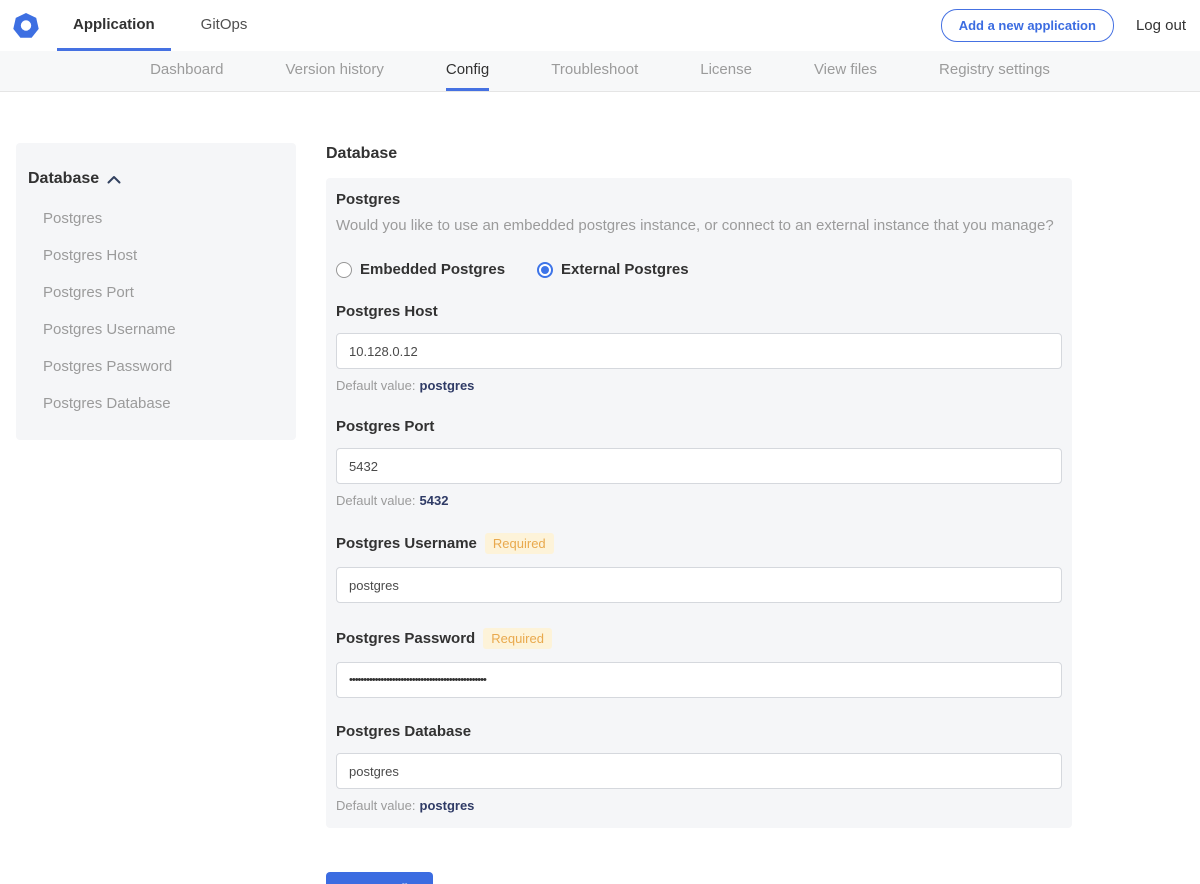 The width and height of the screenshot is (1200, 884). What do you see at coordinates (154, 329) in the screenshot?
I see `sidebar-item-postgres-username: Postgres Username` at bounding box center [154, 329].